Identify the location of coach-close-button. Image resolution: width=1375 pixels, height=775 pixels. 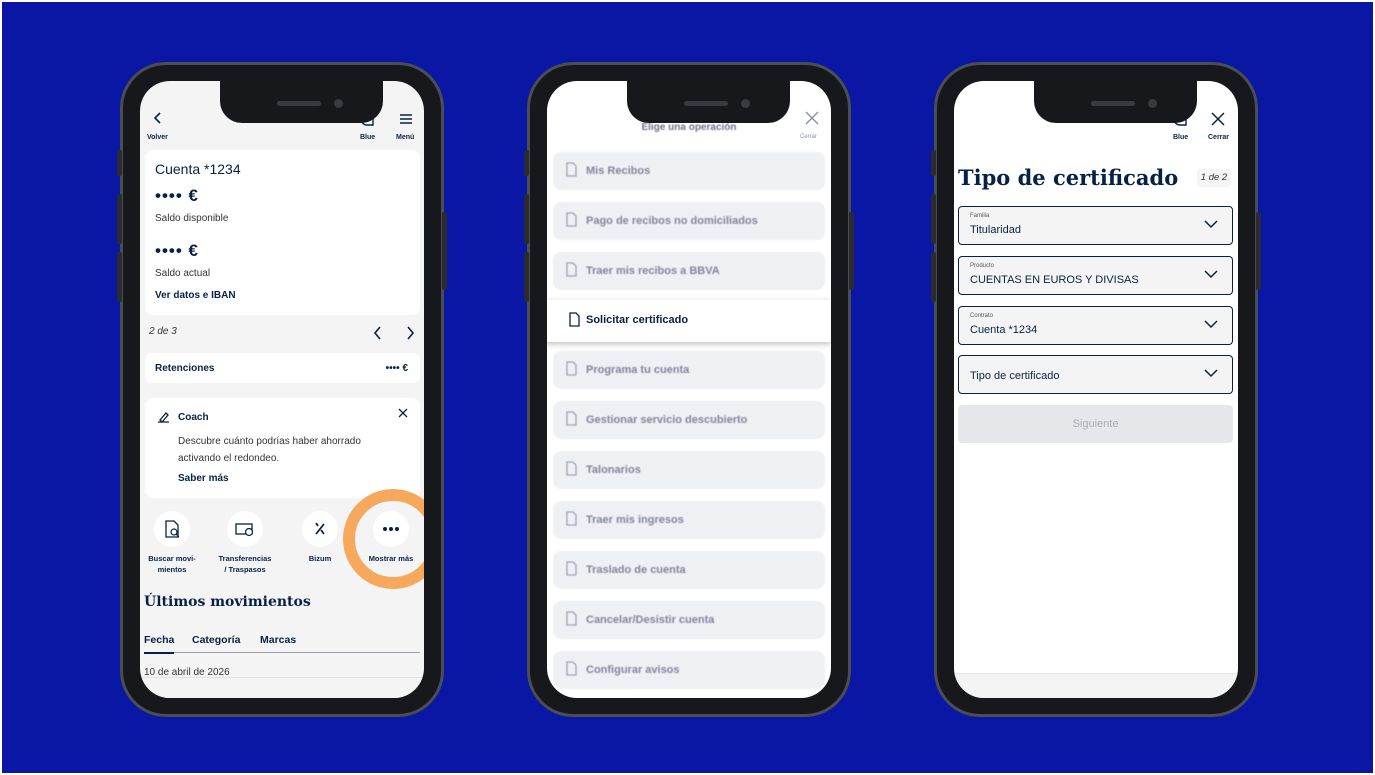
(403, 413).